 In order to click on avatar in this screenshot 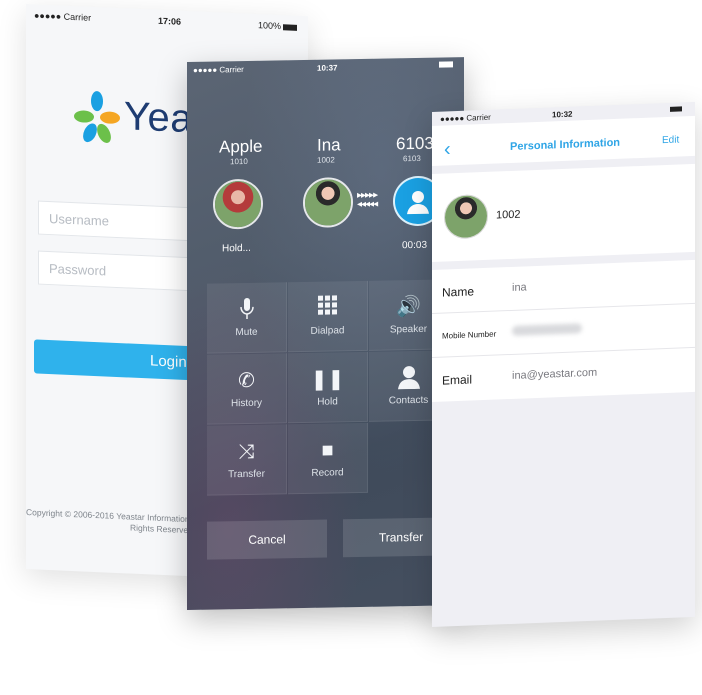, I will do `click(466, 216)`.